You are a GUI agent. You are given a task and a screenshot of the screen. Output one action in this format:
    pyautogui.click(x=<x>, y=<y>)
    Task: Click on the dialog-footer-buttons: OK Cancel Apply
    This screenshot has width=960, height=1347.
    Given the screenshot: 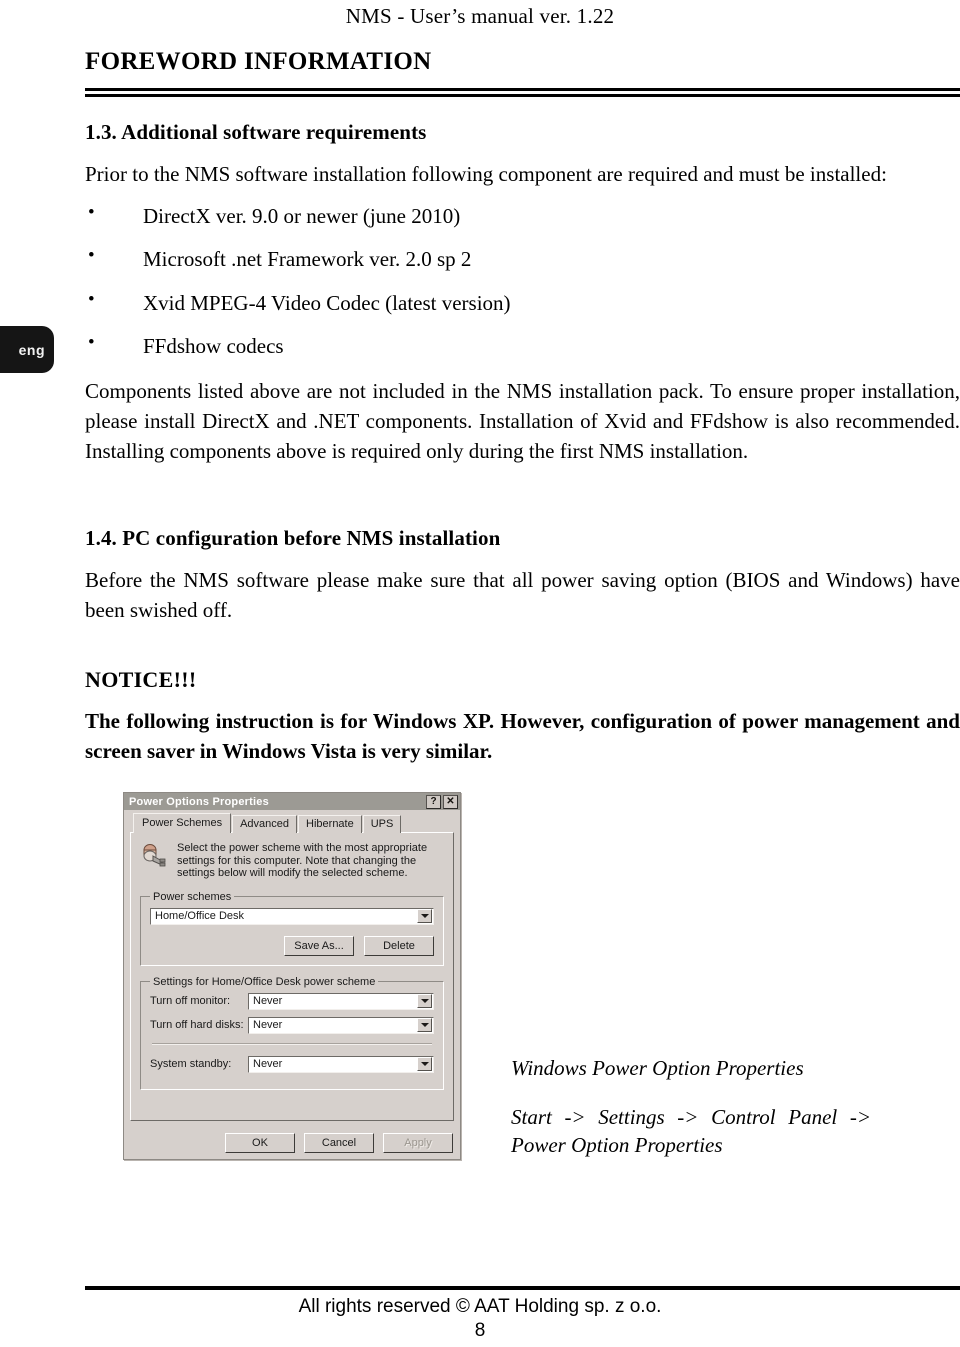 What is the action you would take?
    pyautogui.click(x=339, y=1143)
    